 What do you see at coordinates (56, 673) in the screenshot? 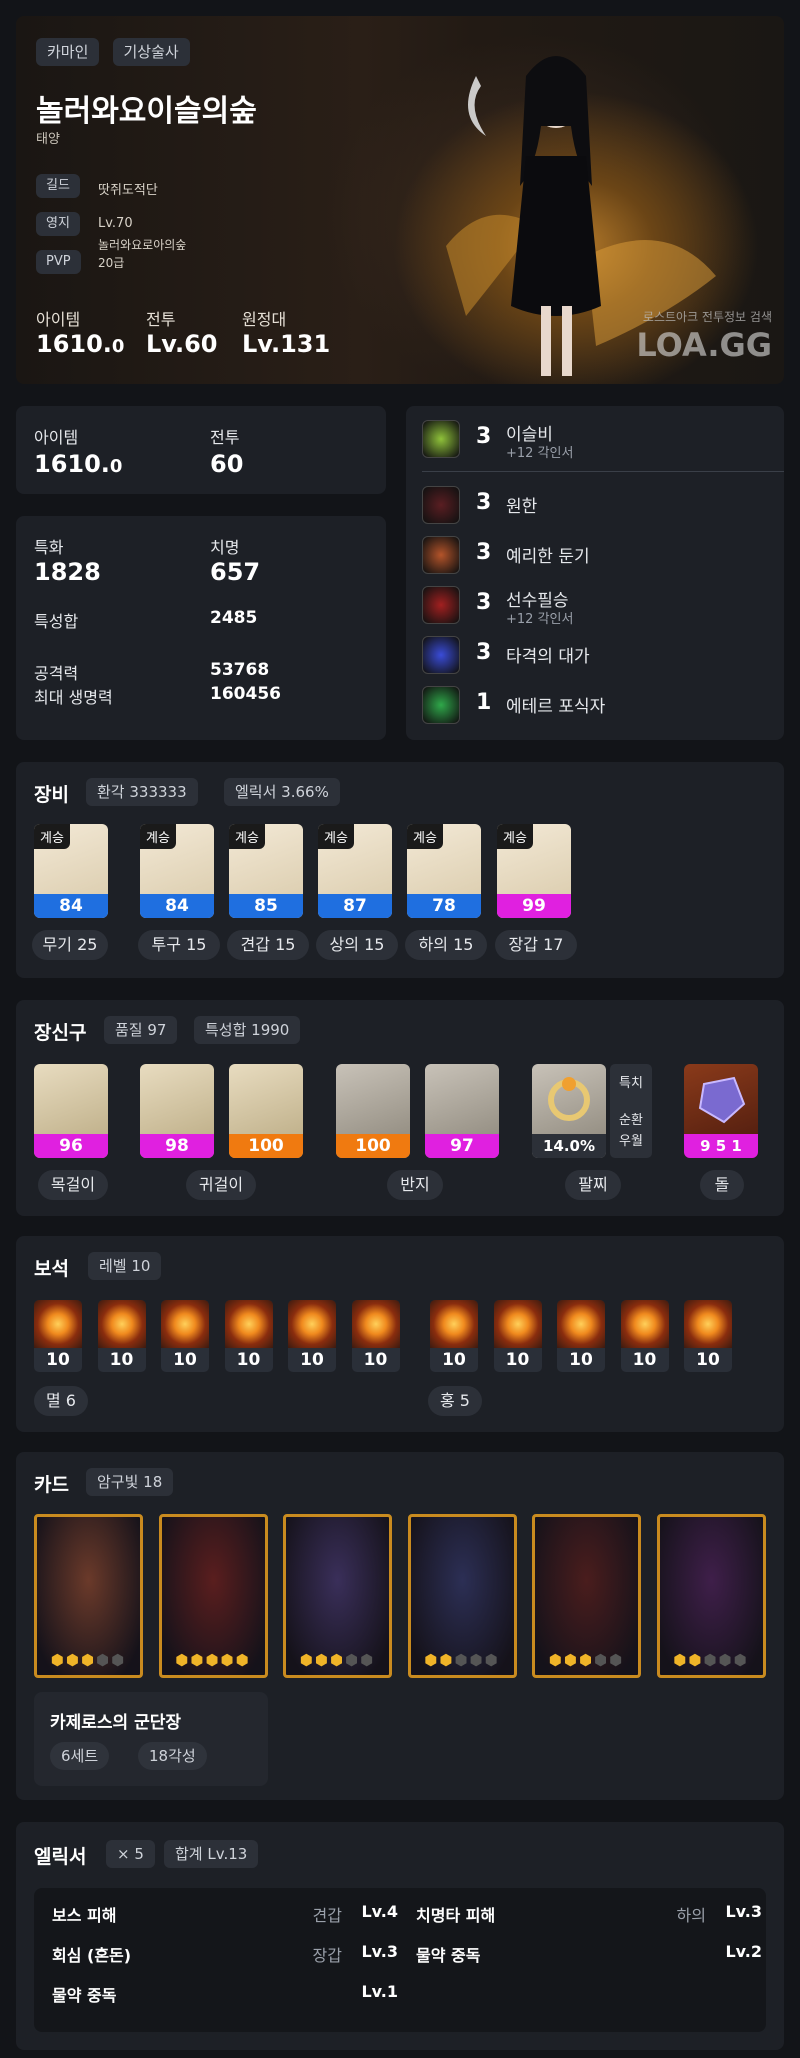
I see `attack-label: 공격력` at bounding box center [56, 673].